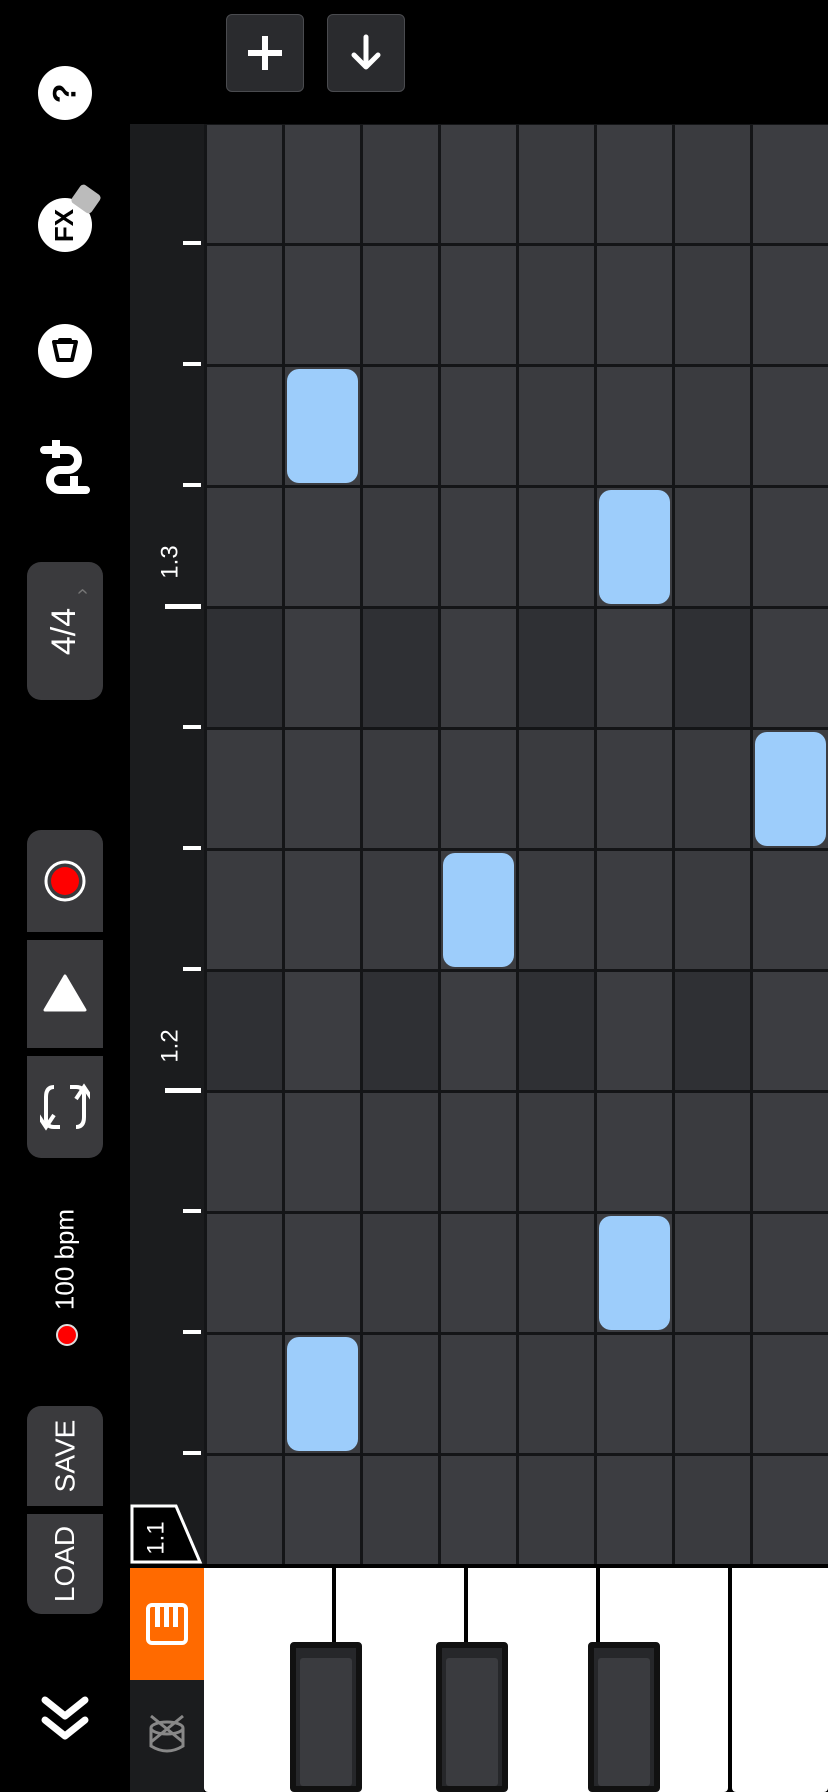 Image resolution: width=828 pixels, height=1792 pixels. I want to click on bpm-control: 100 bpm, so click(65, 1281).